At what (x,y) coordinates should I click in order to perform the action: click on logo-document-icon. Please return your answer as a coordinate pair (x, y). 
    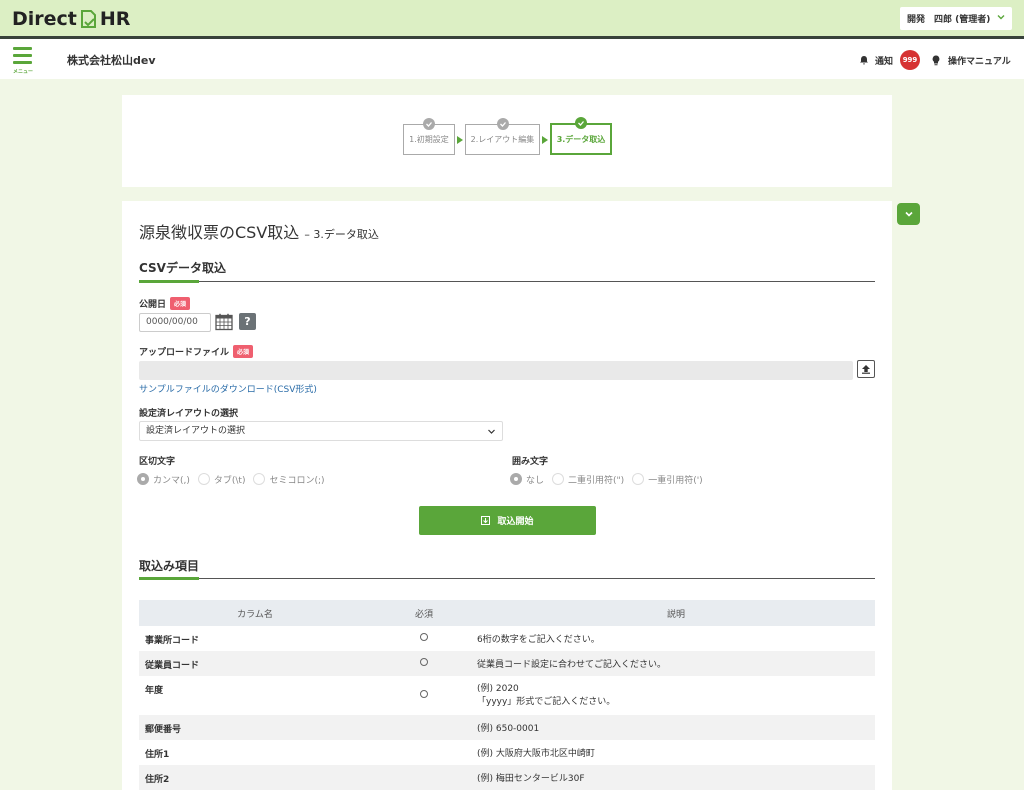
    Looking at the image, I should click on (88, 19).